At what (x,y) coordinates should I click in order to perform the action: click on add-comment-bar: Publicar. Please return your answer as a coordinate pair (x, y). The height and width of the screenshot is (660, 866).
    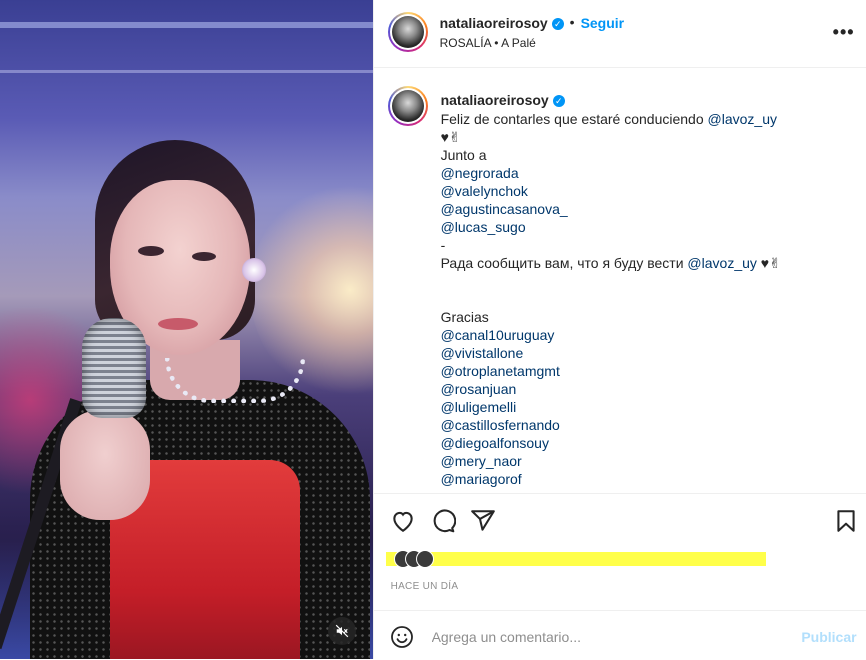
    Looking at the image, I should click on (619, 635).